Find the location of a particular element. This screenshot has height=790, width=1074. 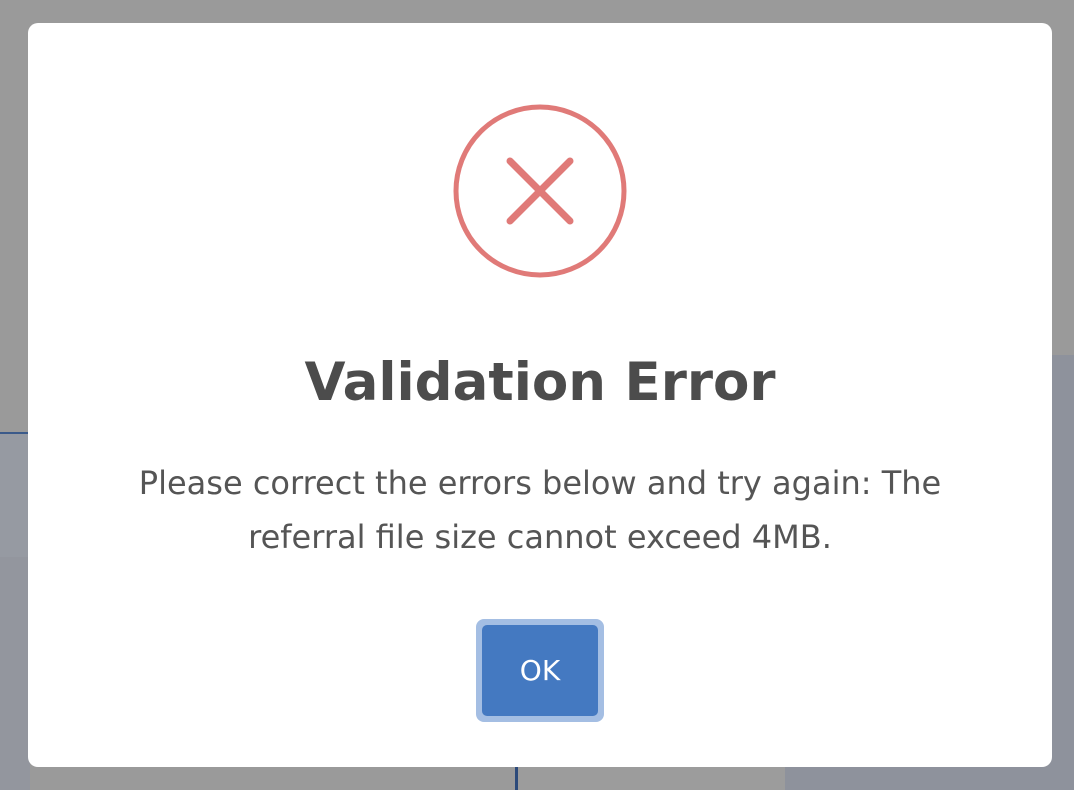

error-circle-x-icon is located at coordinates (540, 191).